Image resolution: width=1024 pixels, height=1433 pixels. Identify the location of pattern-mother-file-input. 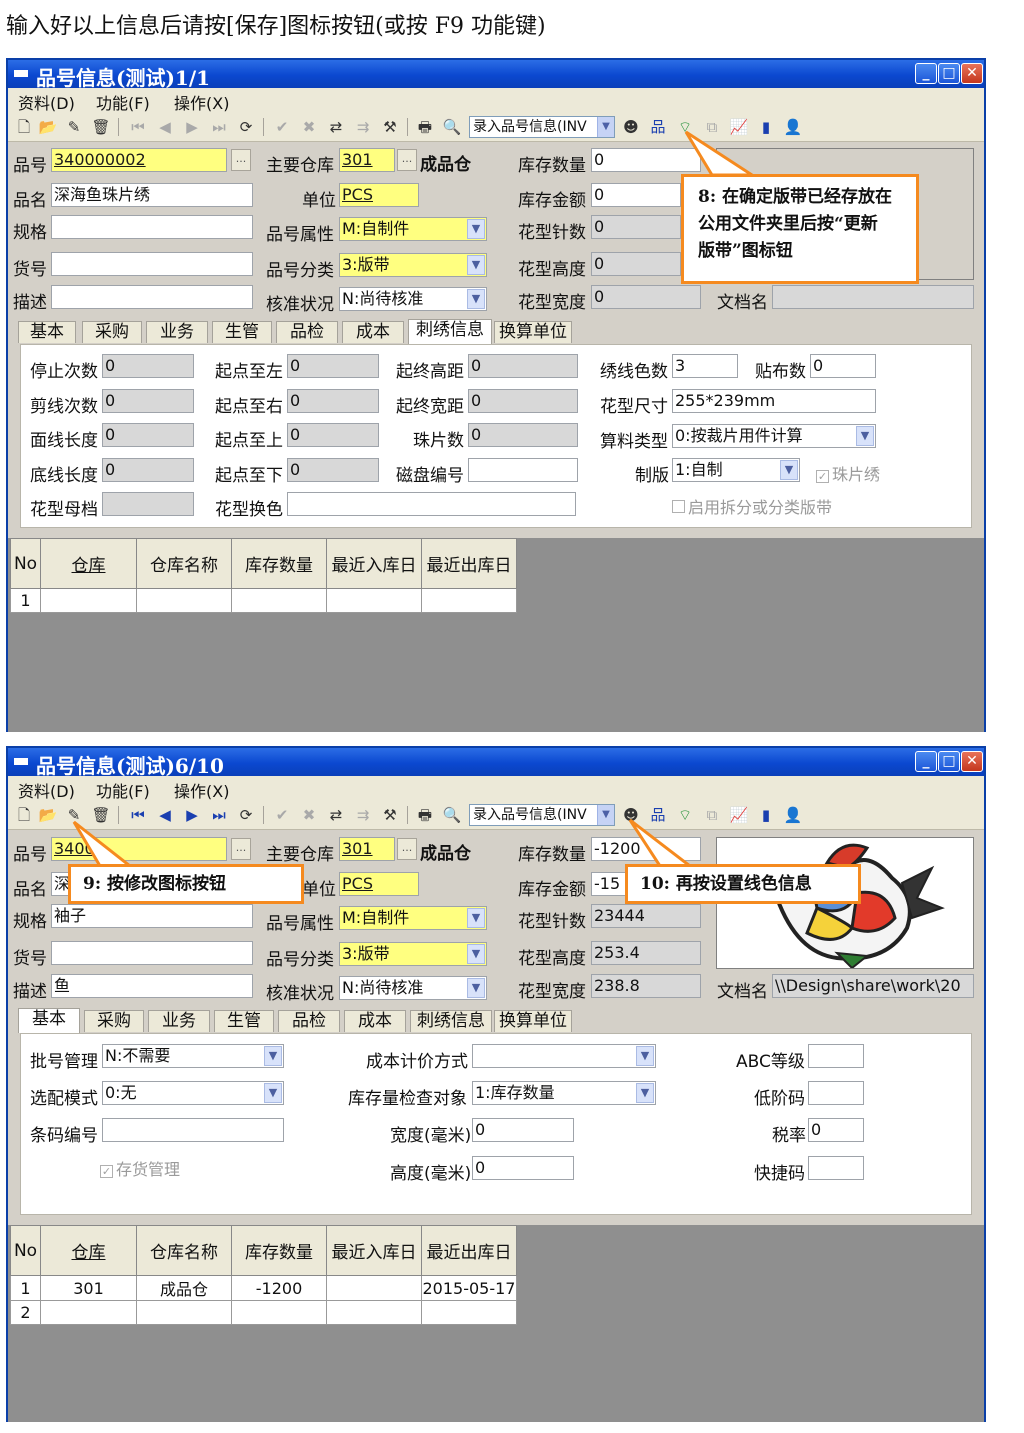
(148, 504).